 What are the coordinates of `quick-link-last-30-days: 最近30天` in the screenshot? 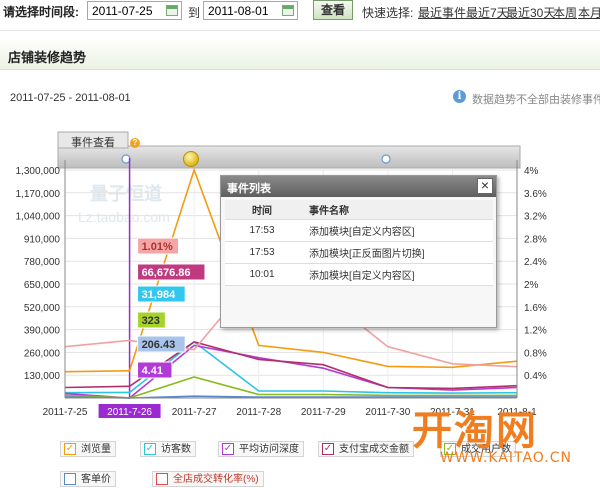 It's located at (530, 12).